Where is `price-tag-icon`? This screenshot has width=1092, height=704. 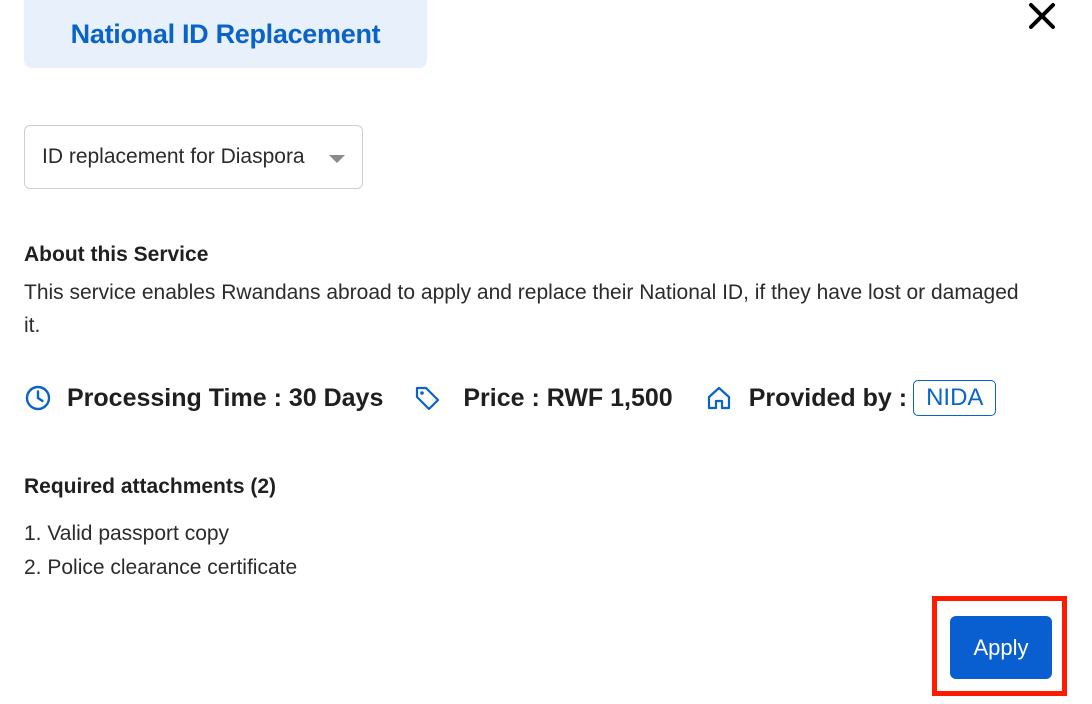 price-tag-icon is located at coordinates (428, 398).